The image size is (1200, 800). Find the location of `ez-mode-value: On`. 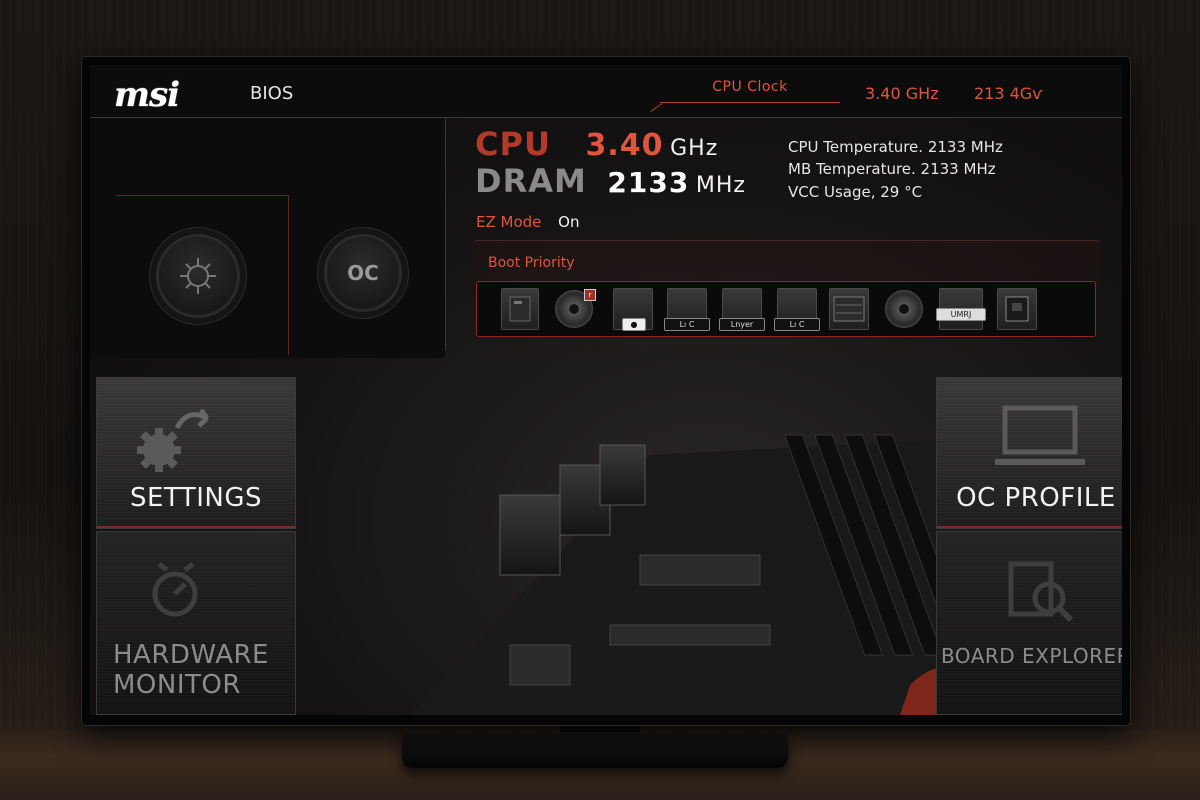

ez-mode-value: On is located at coordinates (569, 222).